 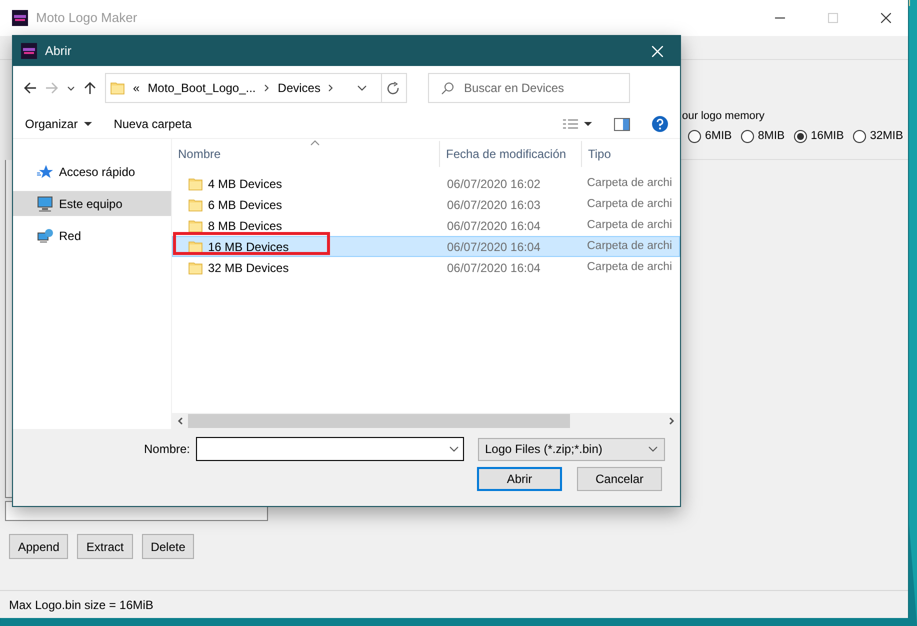 I want to click on search-icon, so click(x=447, y=88).